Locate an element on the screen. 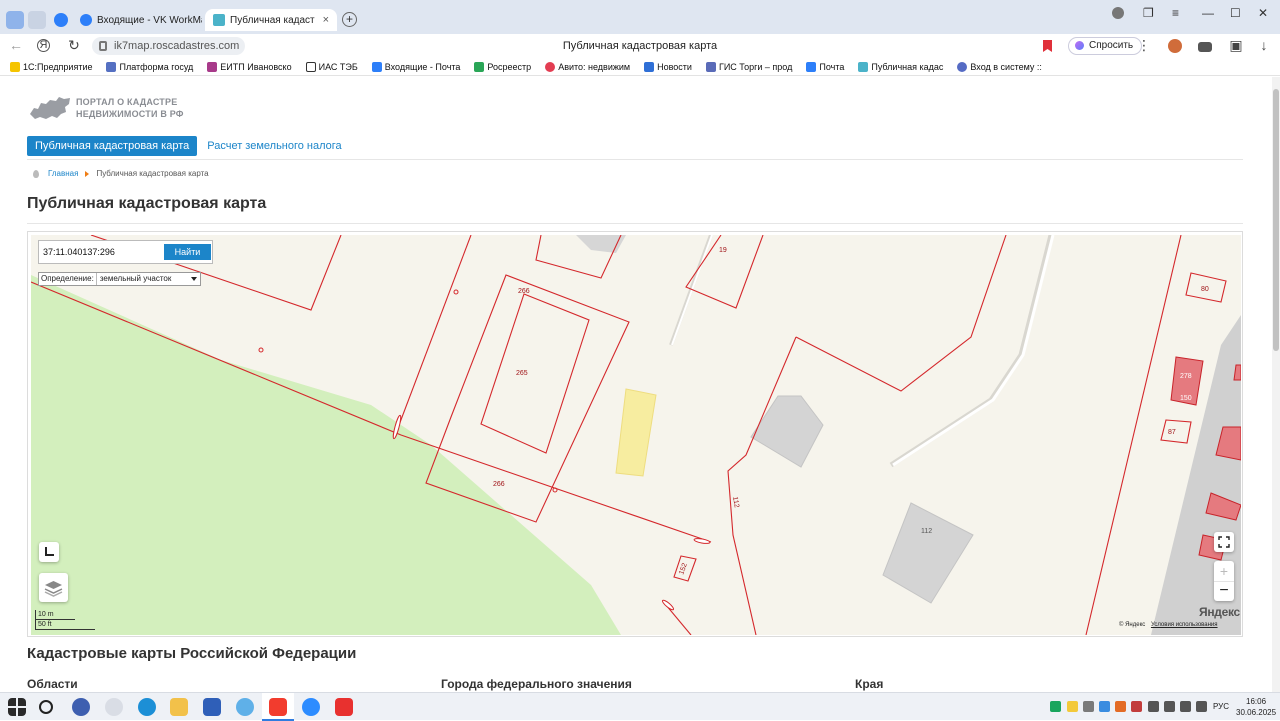  pinned-tab-icon is located at coordinates (61, 20).